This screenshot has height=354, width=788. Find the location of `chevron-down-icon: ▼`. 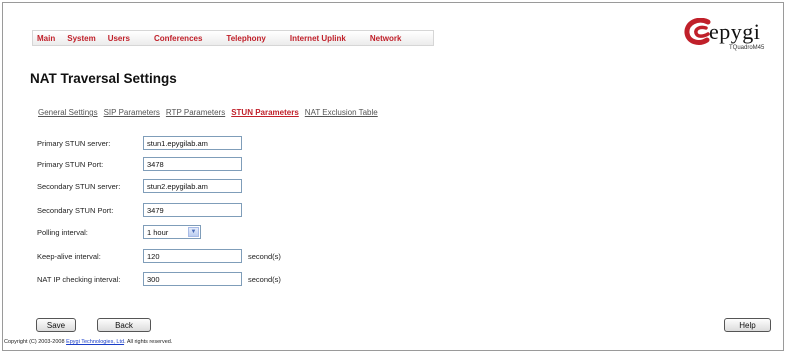

chevron-down-icon: ▼ is located at coordinates (193, 232).